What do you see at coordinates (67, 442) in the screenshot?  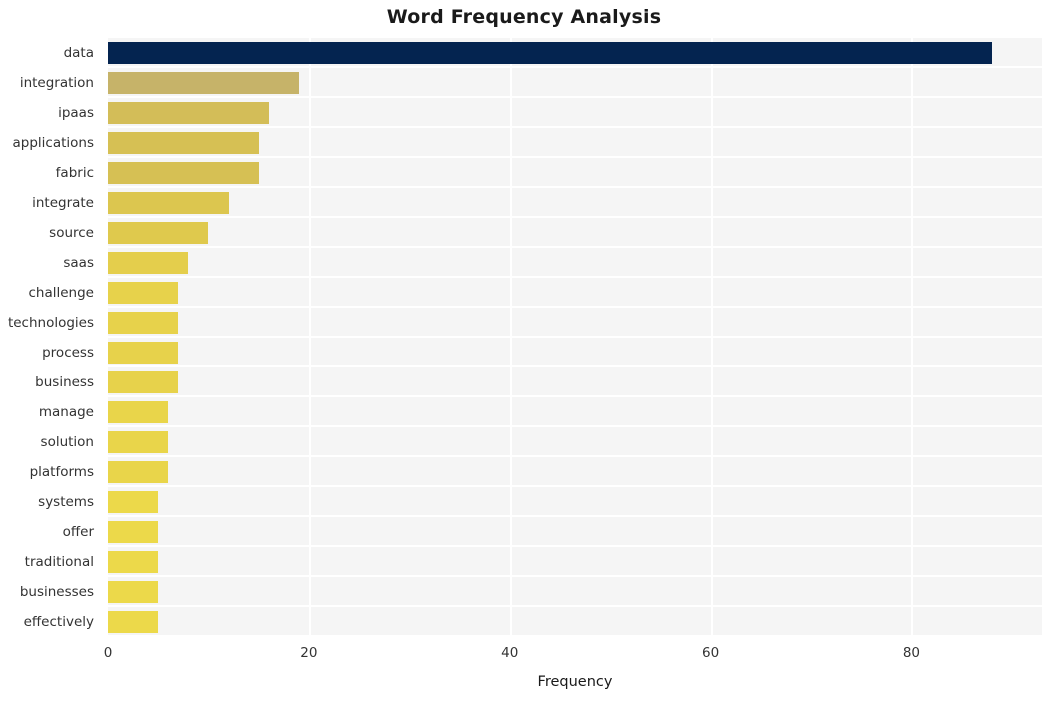 I see `y-axis-tick-label: solution` at bounding box center [67, 442].